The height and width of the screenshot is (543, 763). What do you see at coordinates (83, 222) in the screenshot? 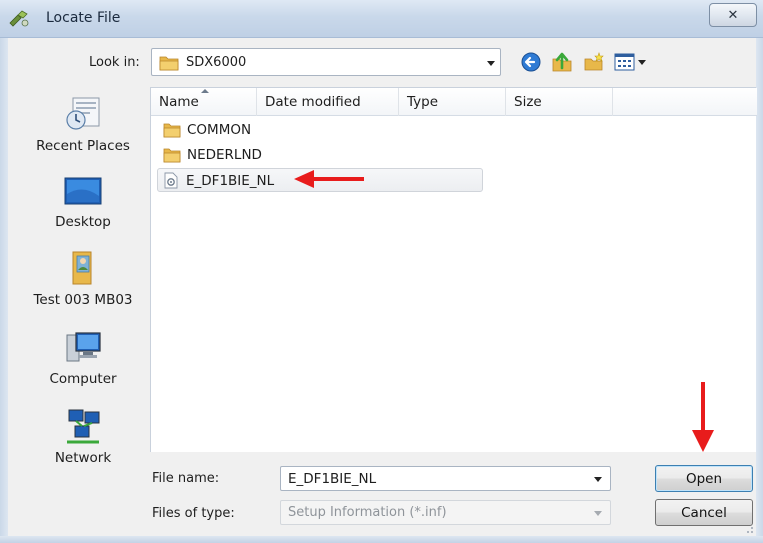
I see `place-label: Desktop` at bounding box center [83, 222].